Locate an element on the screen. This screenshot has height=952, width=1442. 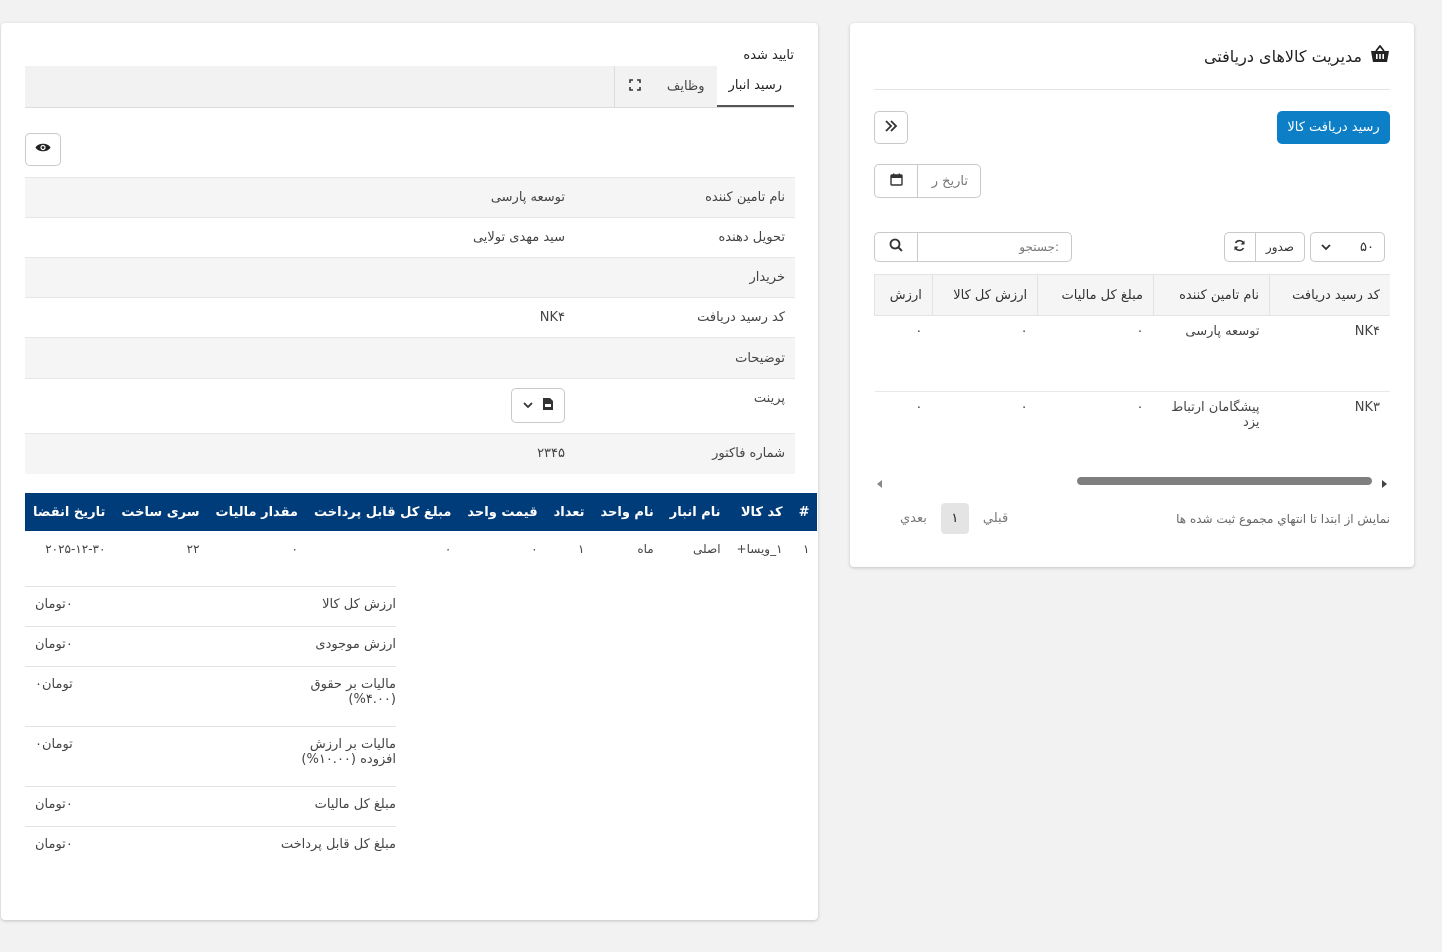
fullscreen-button is located at coordinates (634, 86).